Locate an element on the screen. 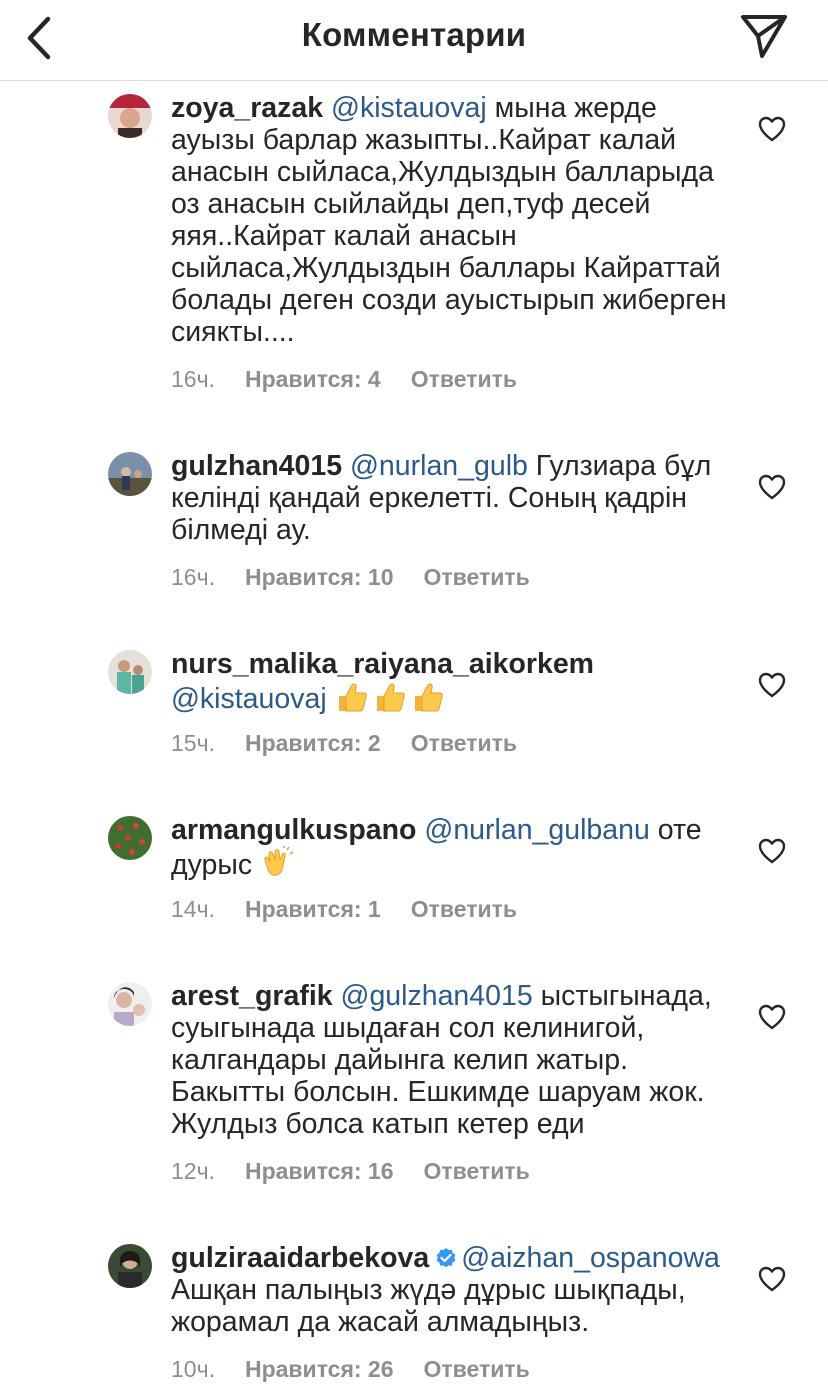  comment-meta: 15ч. Нравится: 2 Ответить is located at coordinates (359, 743).